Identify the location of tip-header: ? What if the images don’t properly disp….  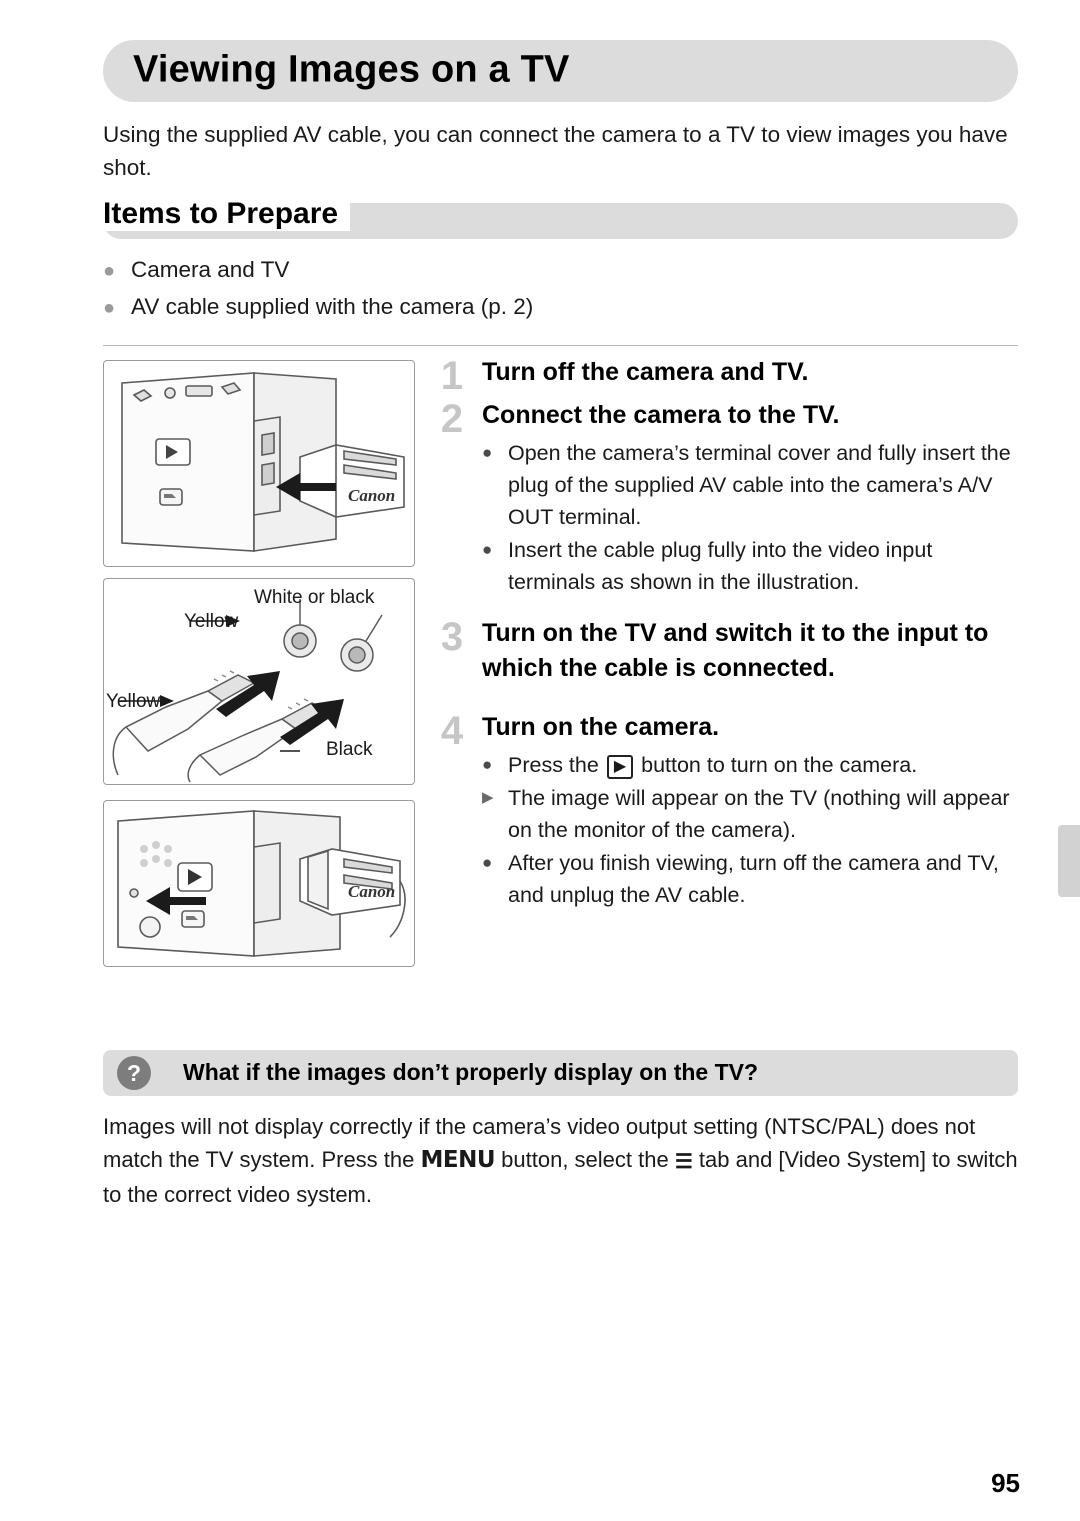
(560, 1073).